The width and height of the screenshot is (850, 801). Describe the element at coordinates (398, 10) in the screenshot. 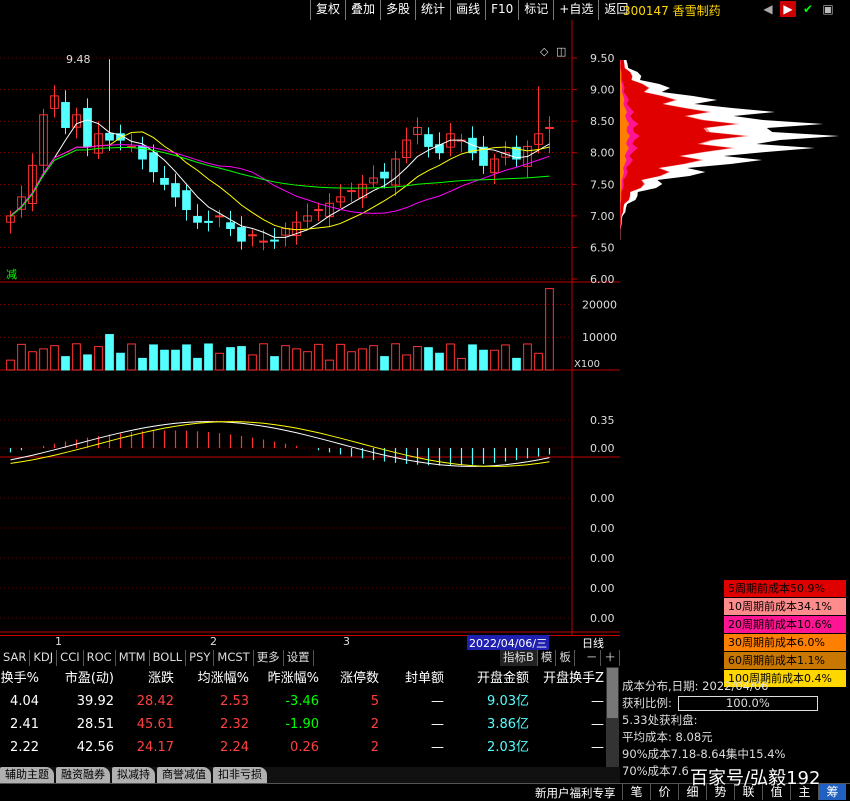

I see `menu-item: 多股` at that location.